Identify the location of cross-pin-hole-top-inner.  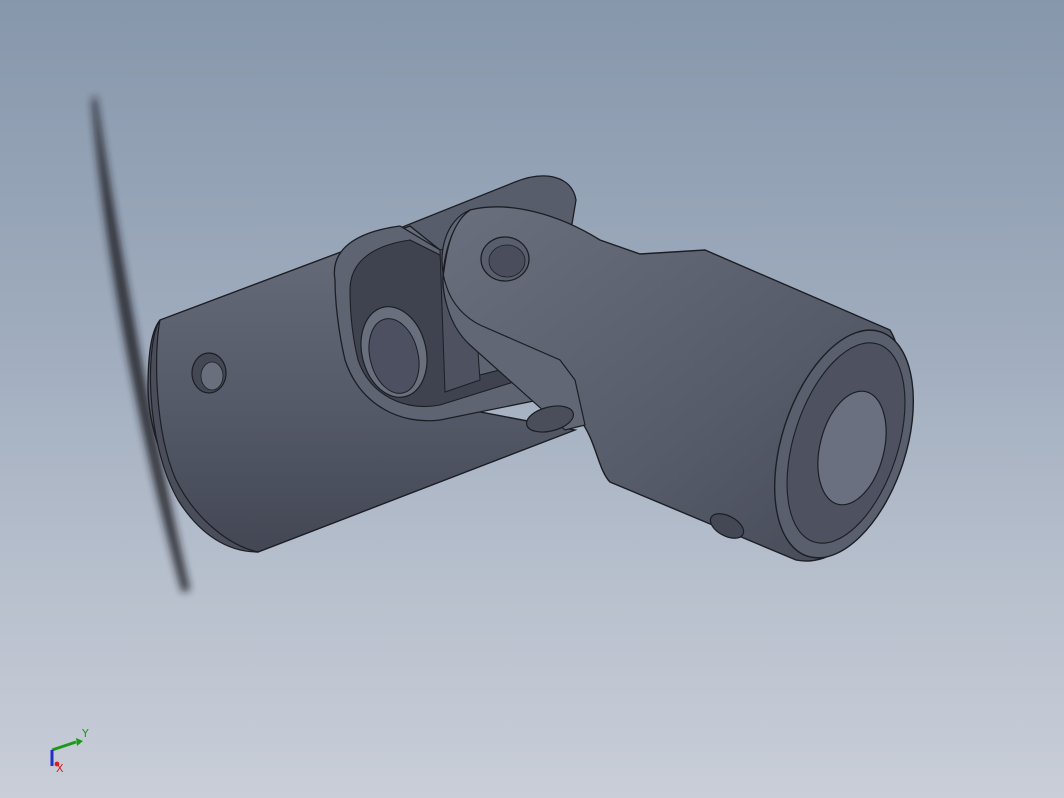
(507, 261).